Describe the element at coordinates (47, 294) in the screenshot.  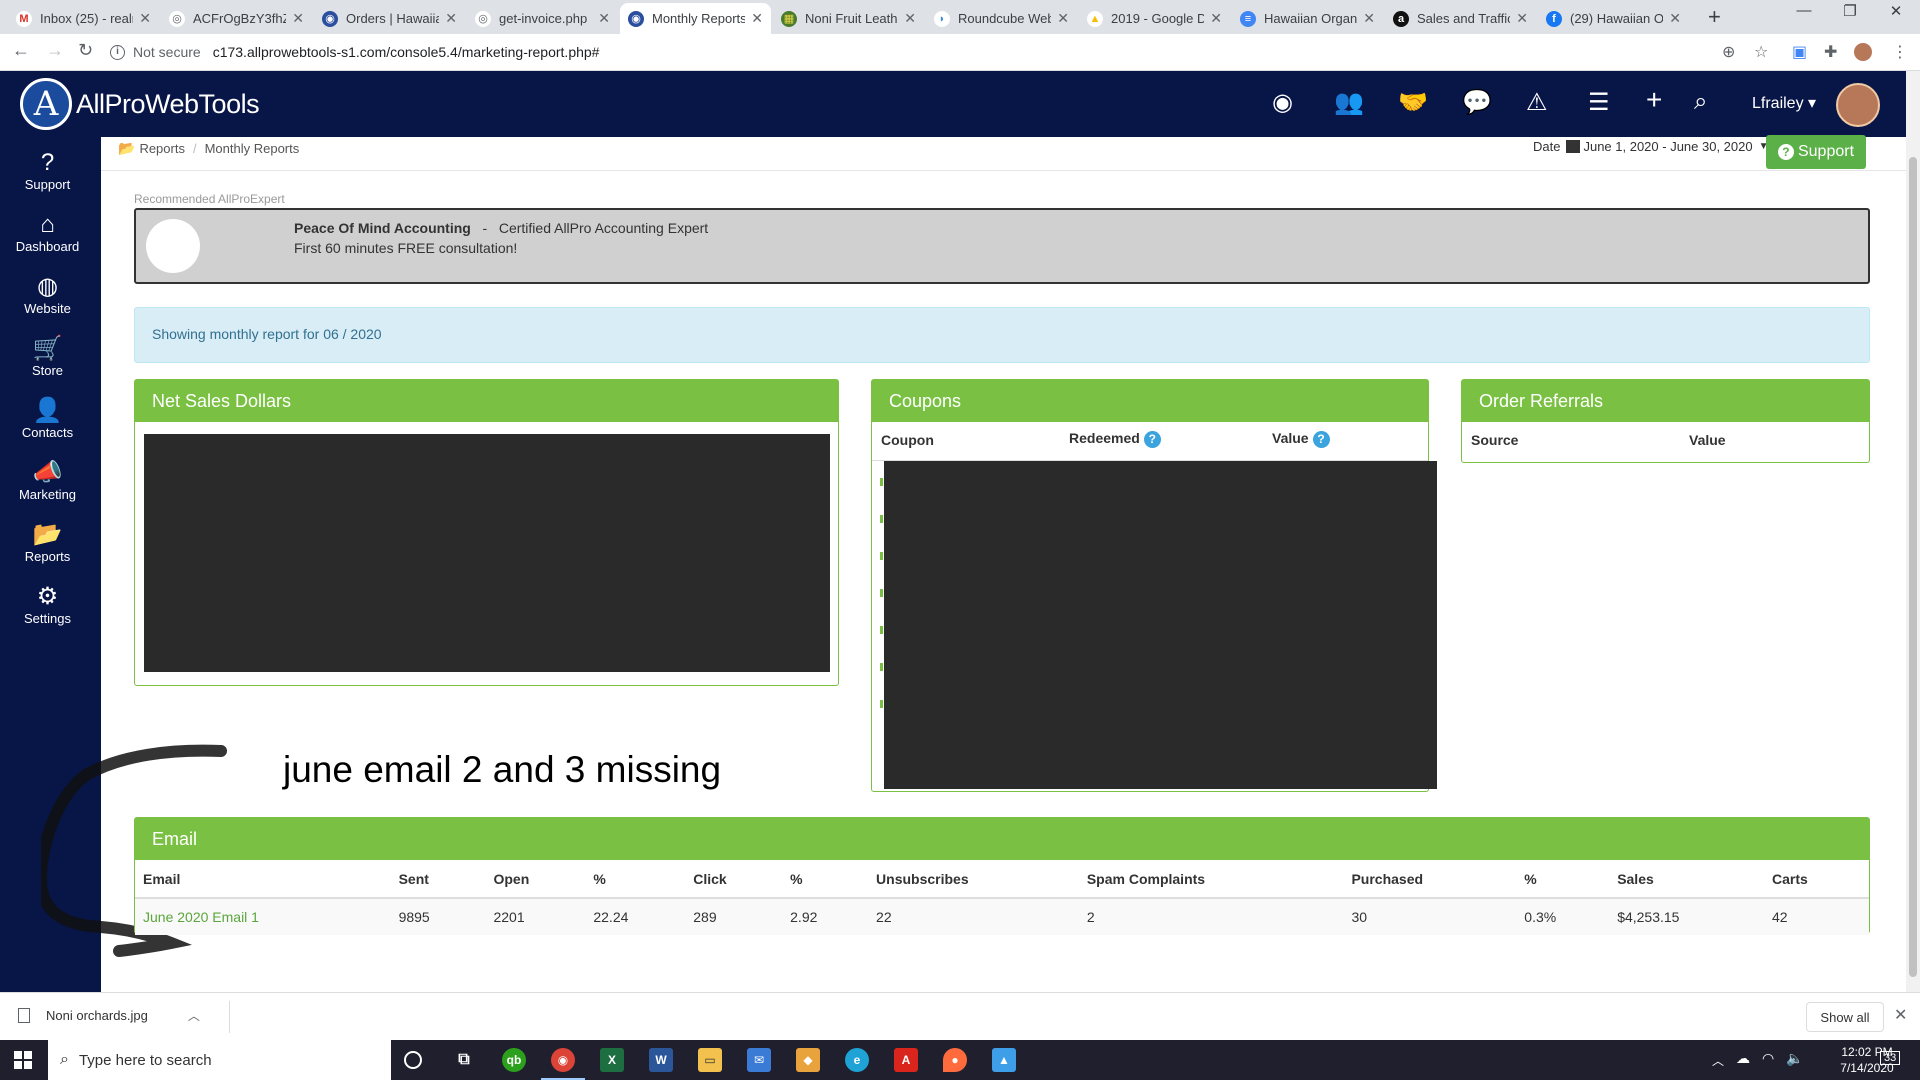
I see `sidebar-item-website: ◍ Website` at that location.